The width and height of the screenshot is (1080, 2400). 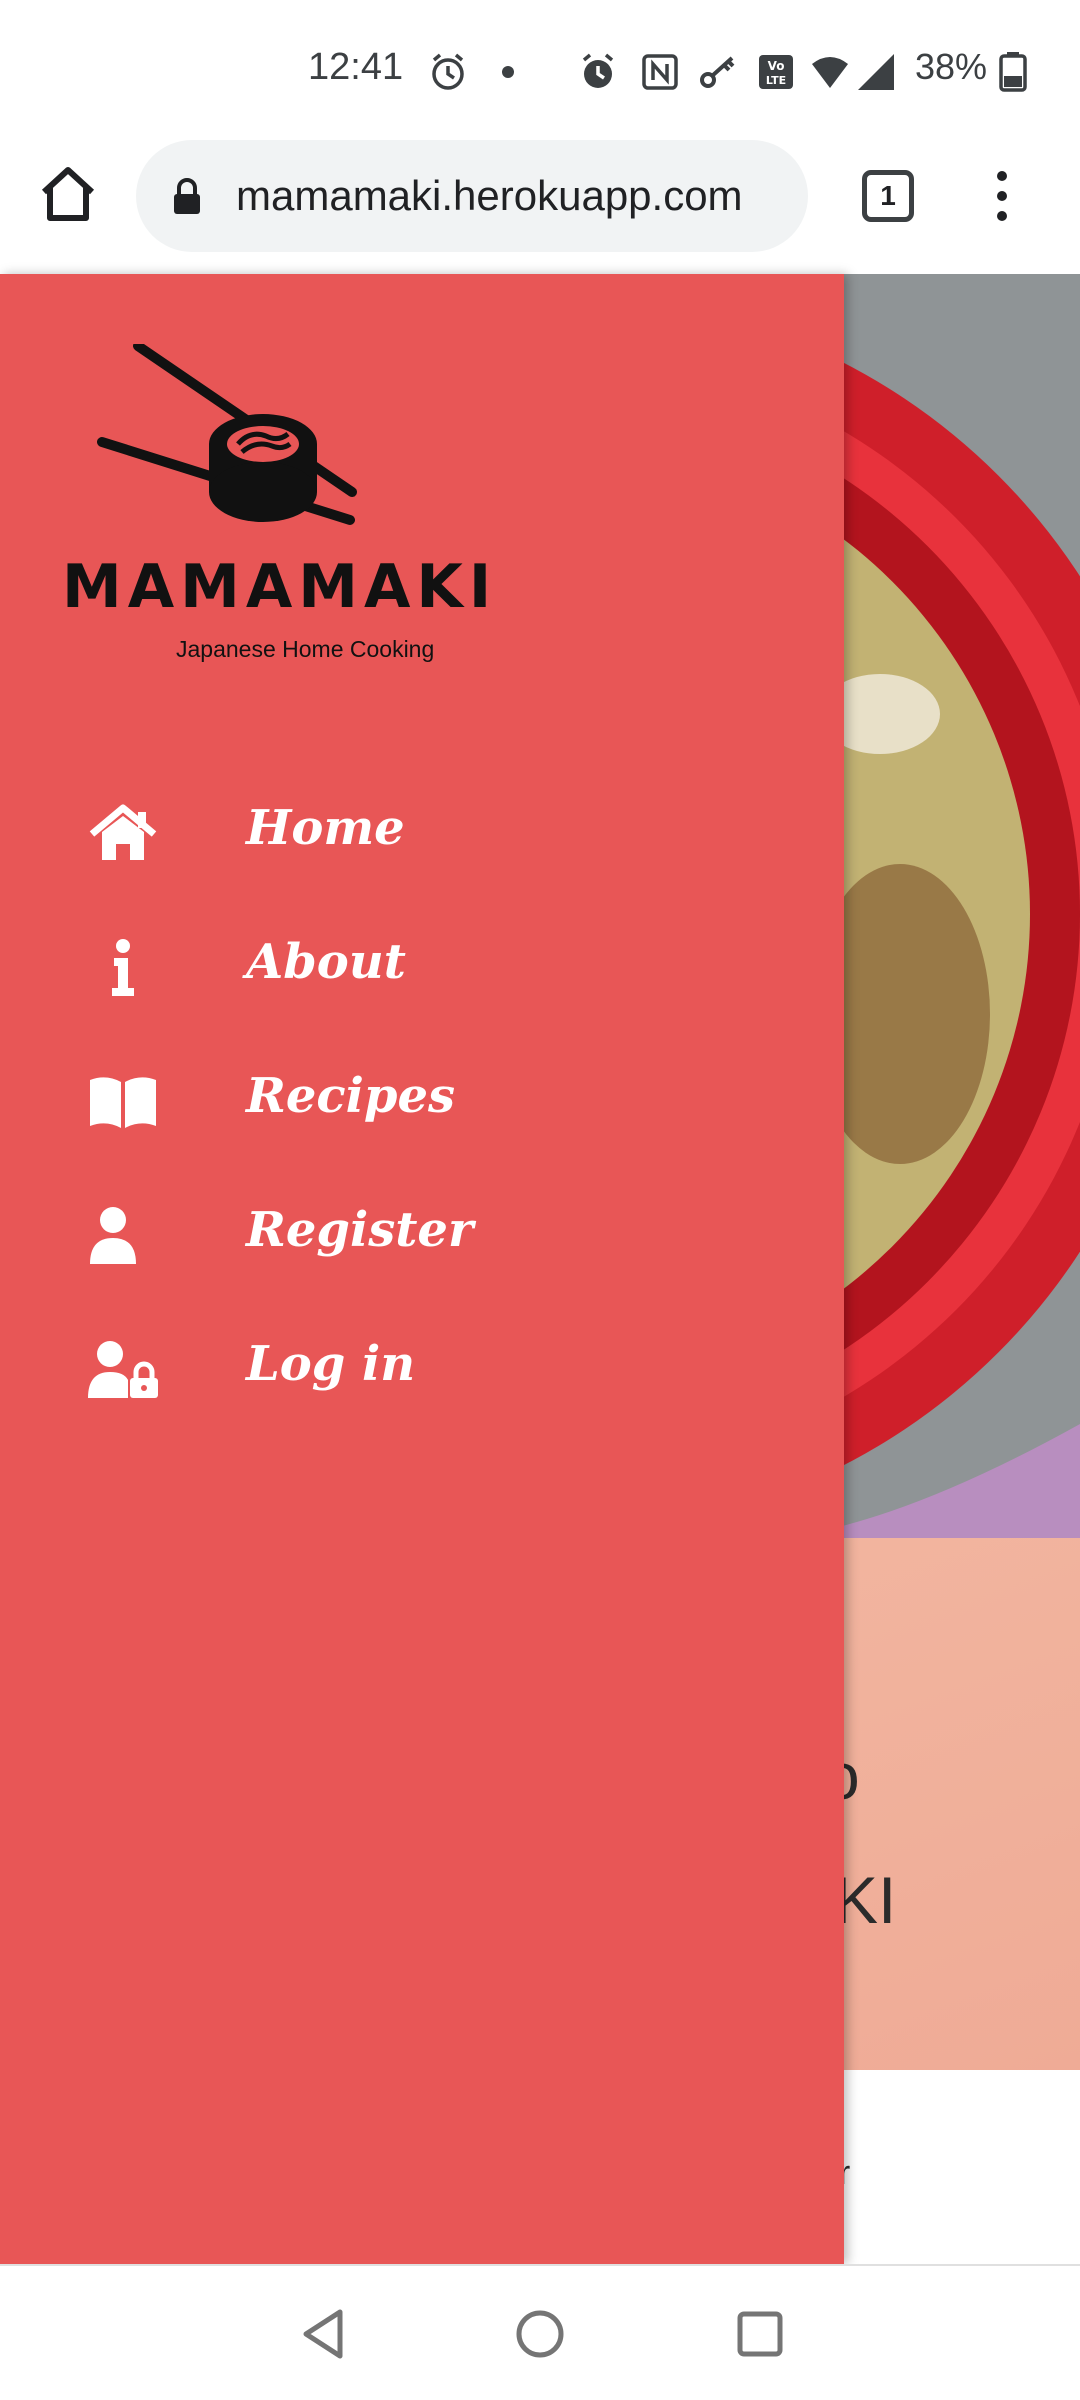 I want to click on svg-text: Vo, so click(x=776, y=66).